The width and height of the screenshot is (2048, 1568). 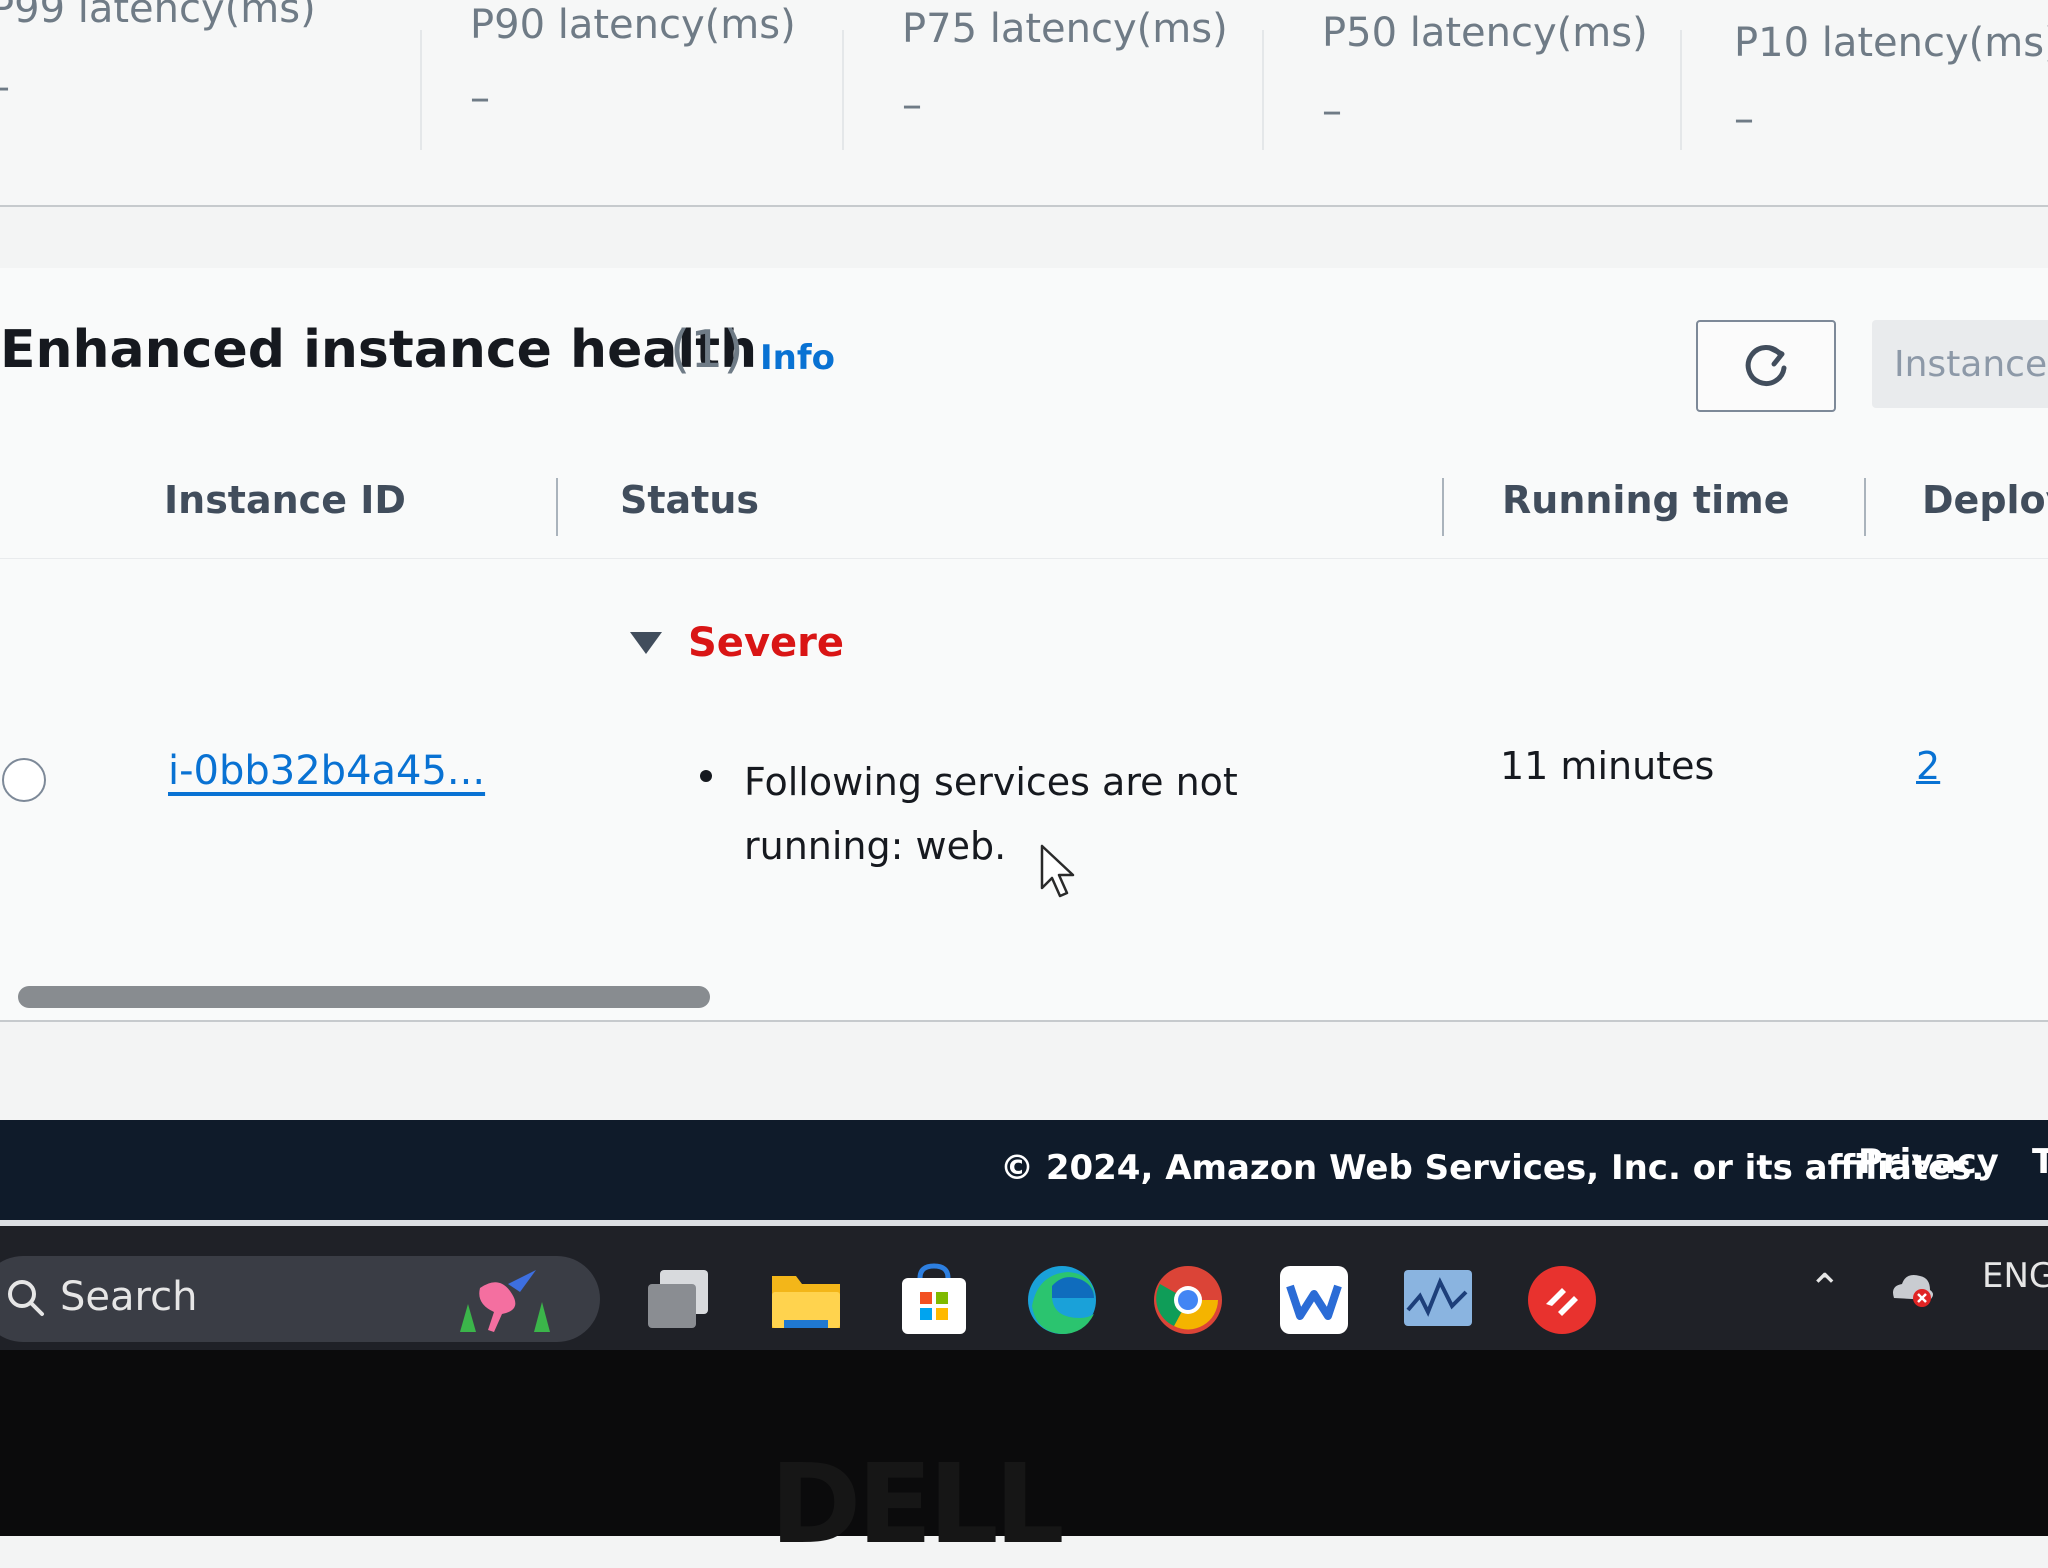 I want to click on privacy-link: Privacy, so click(x=1928, y=1162).